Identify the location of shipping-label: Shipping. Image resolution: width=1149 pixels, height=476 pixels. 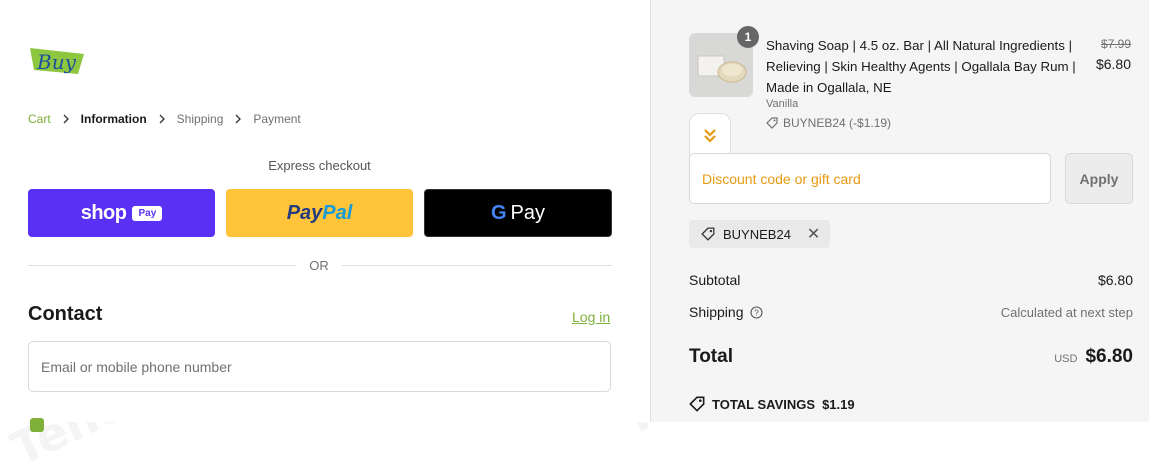
(716, 312).